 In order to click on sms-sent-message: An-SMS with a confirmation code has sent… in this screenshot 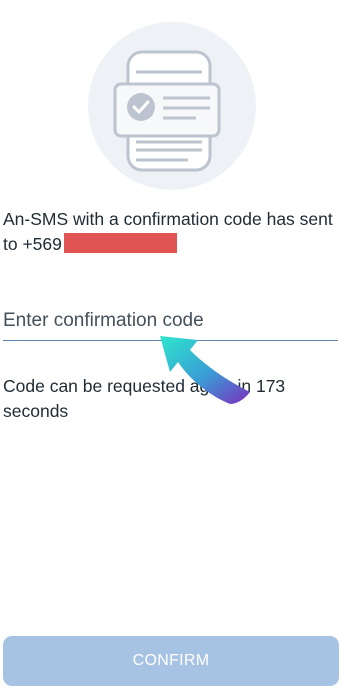, I will do `click(171, 232)`.